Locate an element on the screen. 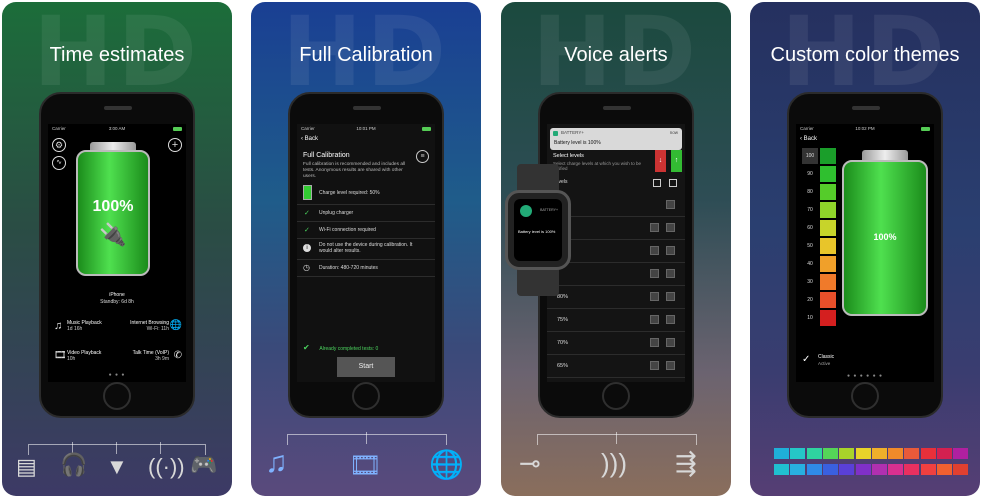  watch-screen: BATTERY+ Battery level is 100% is located at coordinates (538, 230).